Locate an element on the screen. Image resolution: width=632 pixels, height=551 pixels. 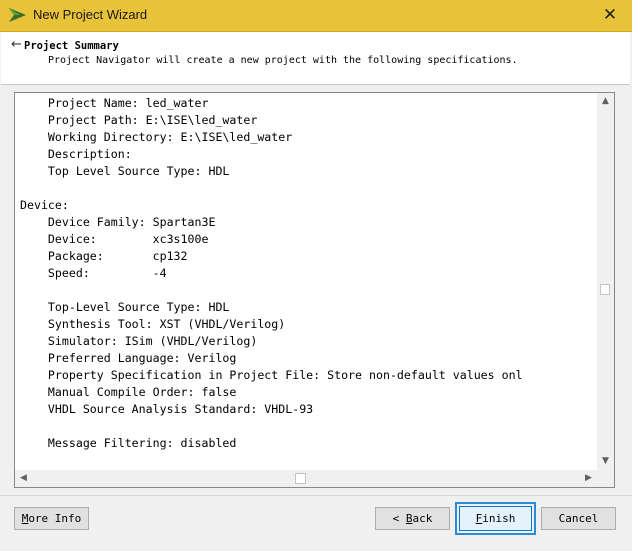
summary-line: VHDL Source Analysis Standard: VHDL-93 is located at coordinates (167, 409).